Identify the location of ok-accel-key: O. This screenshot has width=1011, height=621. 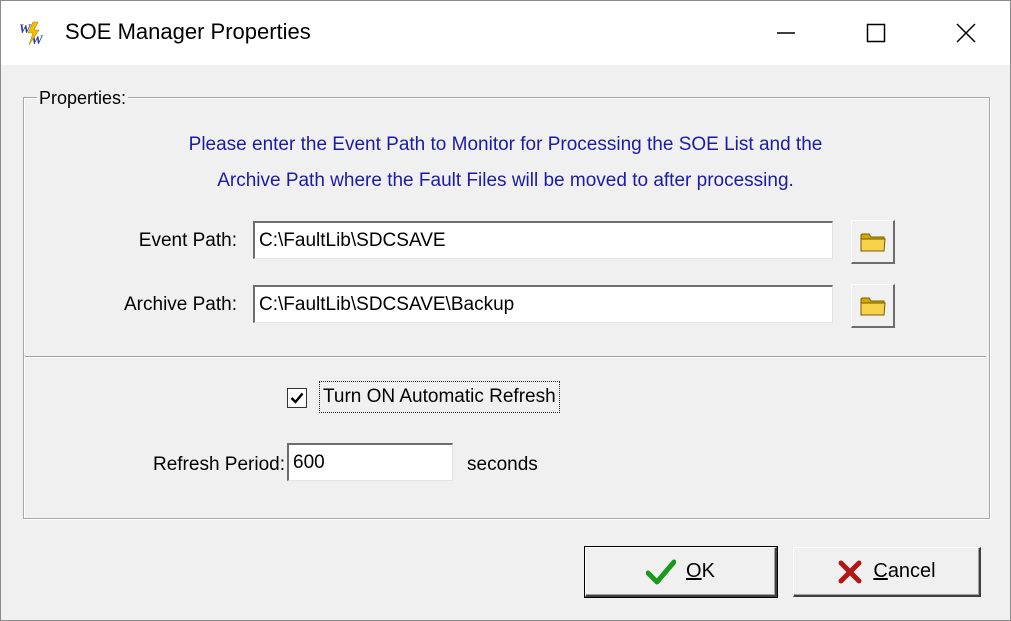
(694, 571).